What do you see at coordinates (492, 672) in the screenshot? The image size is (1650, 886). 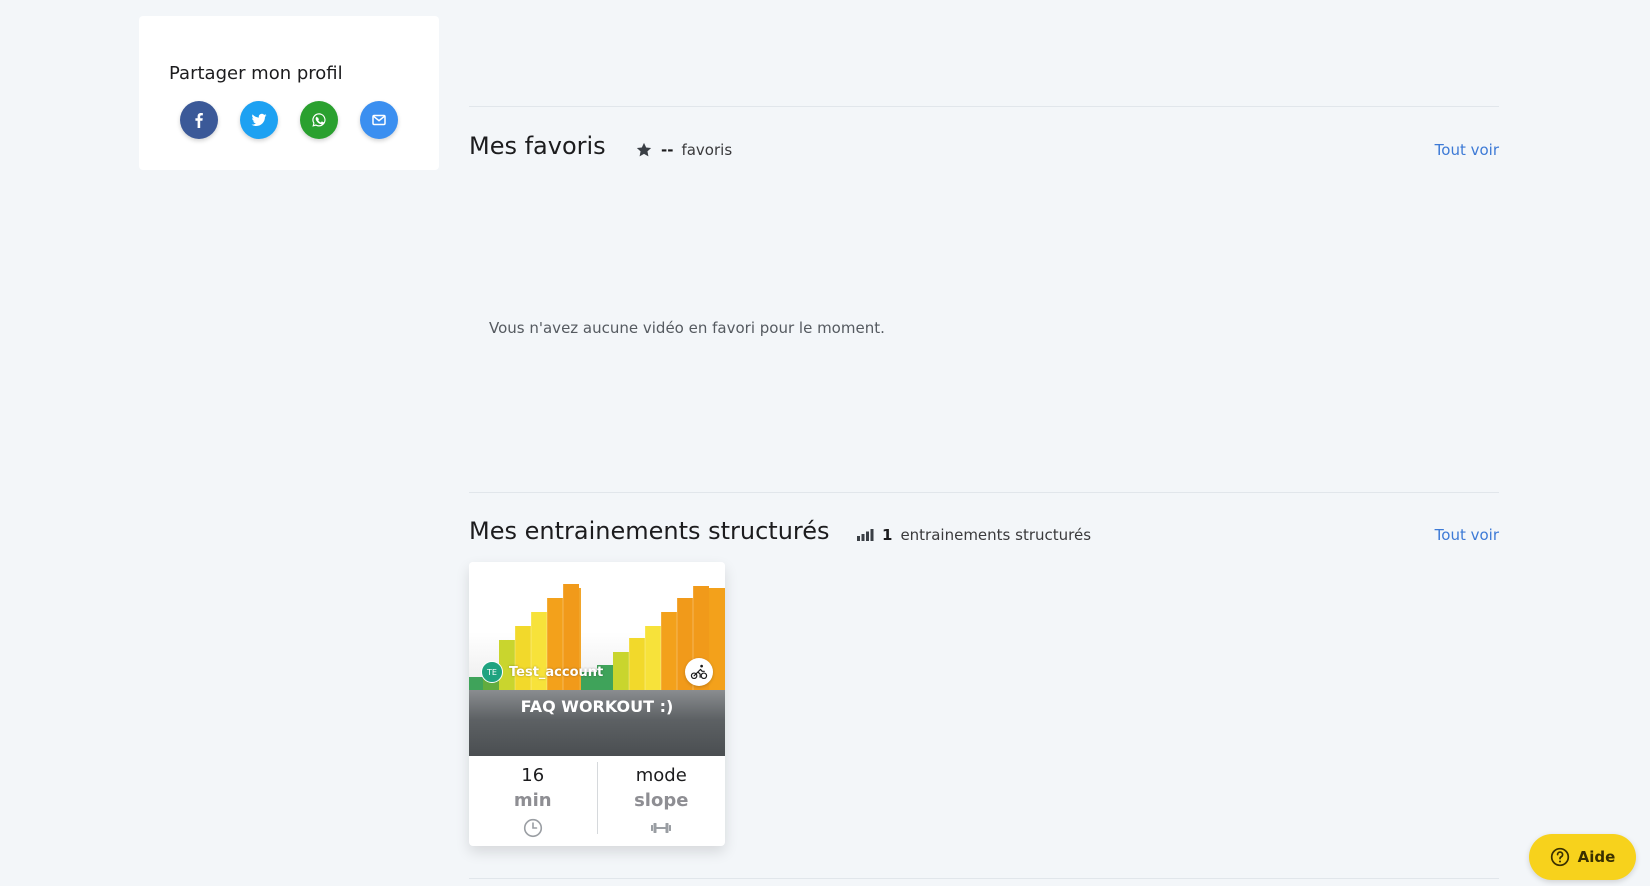 I see `avatar: TE` at bounding box center [492, 672].